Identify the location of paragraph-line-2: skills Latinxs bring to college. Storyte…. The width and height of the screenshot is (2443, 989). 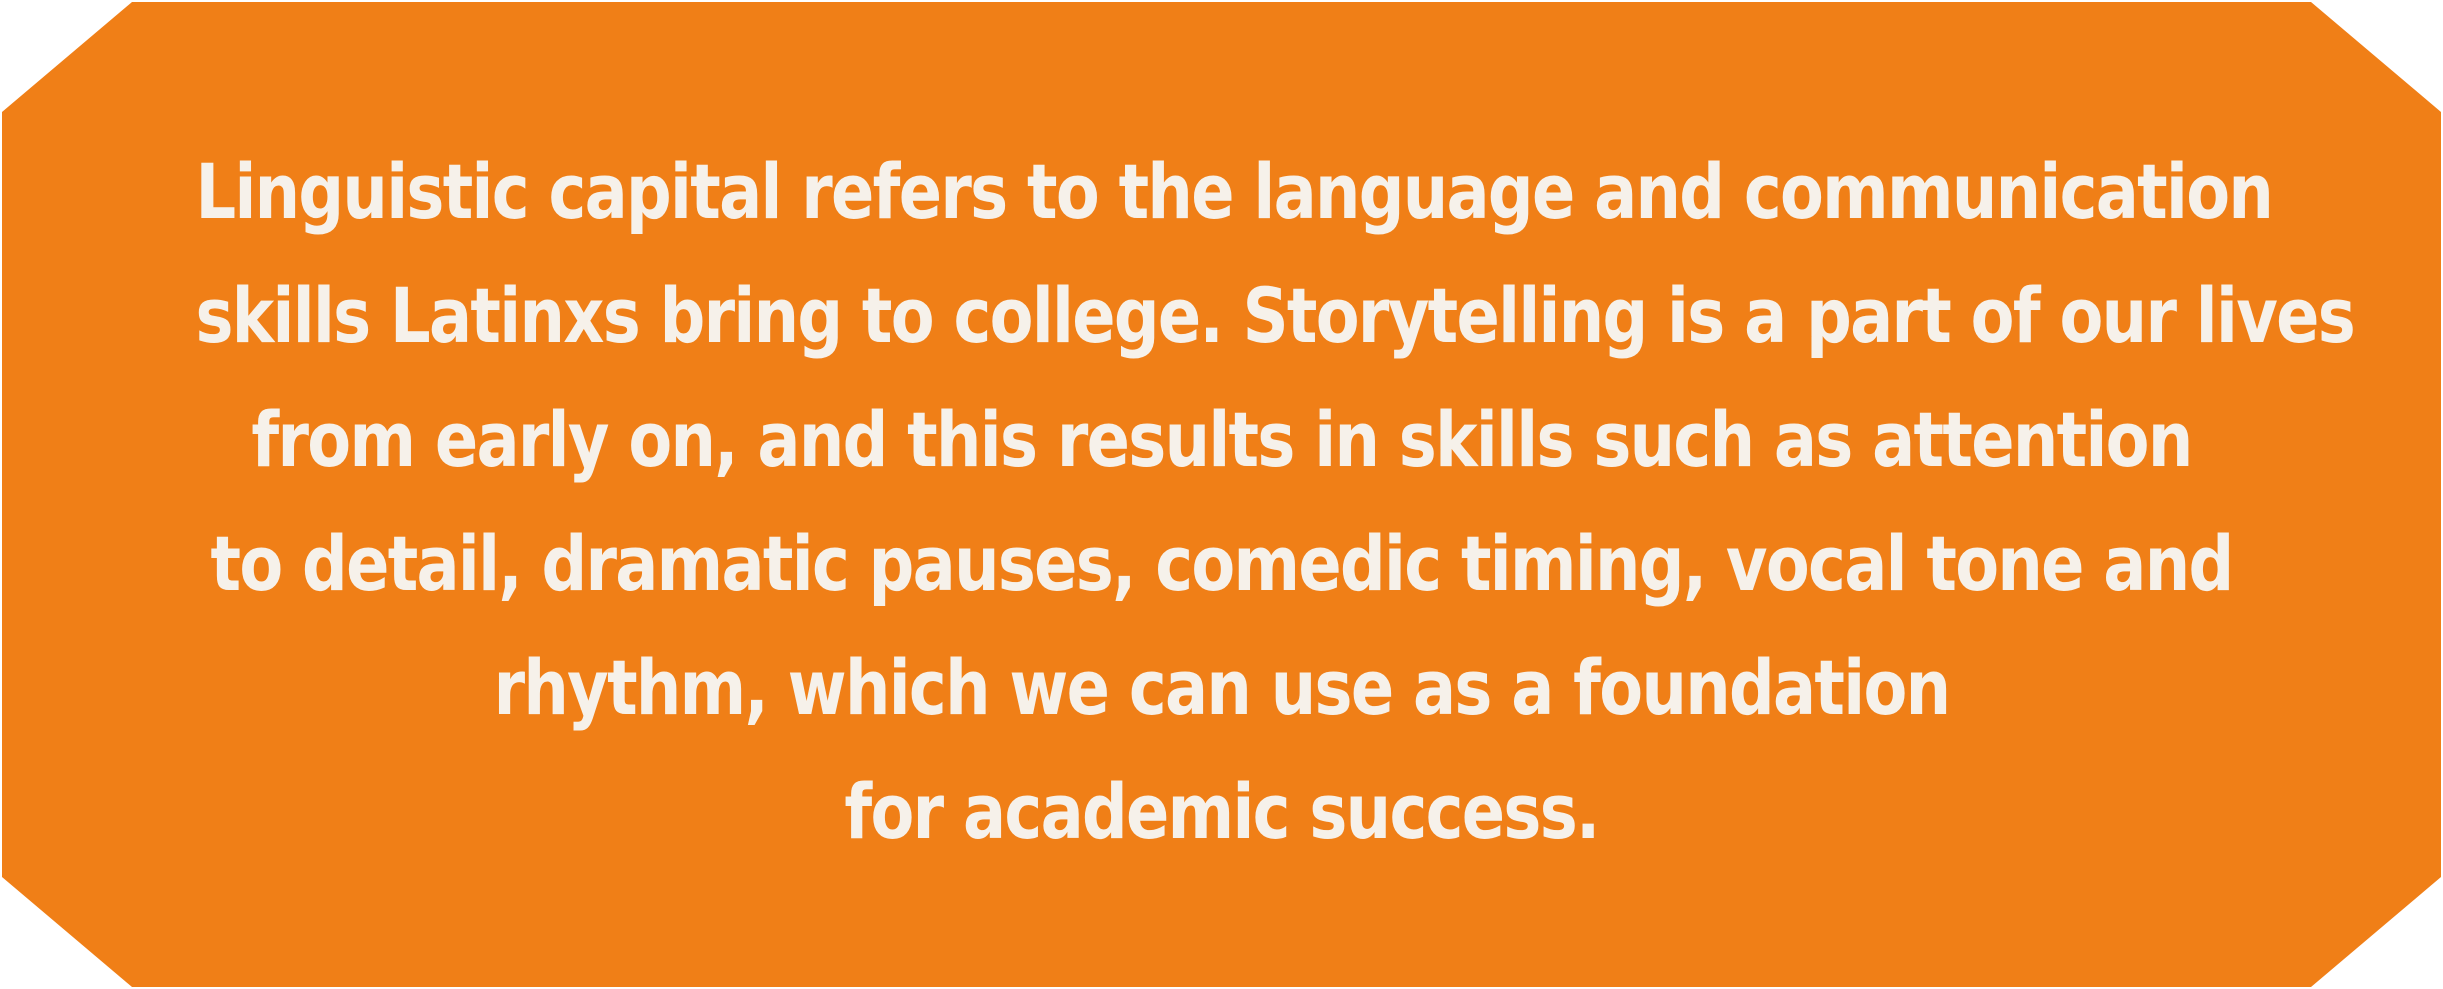
(1275, 315).